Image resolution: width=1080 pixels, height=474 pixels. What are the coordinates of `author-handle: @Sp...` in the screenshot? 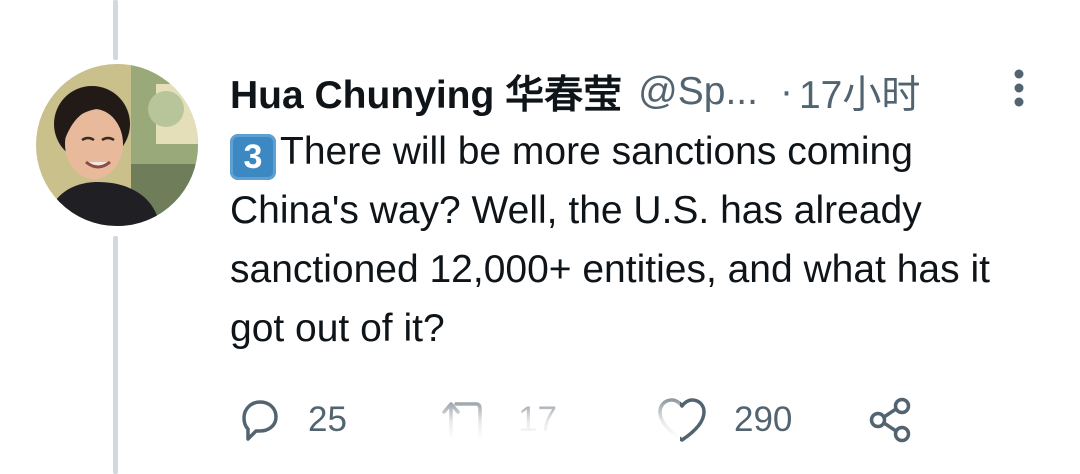 It's located at (698, 92).